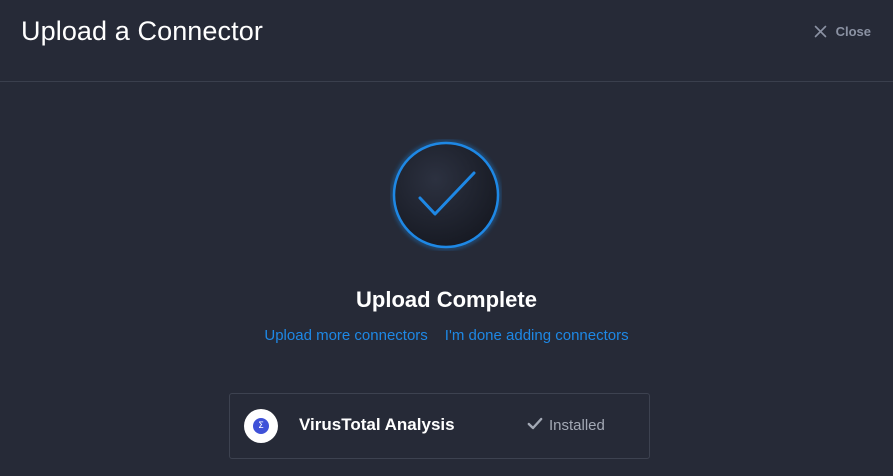 The width and height of the screenshot is (893, 476). I want to click on done-adding-connectors-link: I'm done adding connectors, so click(537, 335).